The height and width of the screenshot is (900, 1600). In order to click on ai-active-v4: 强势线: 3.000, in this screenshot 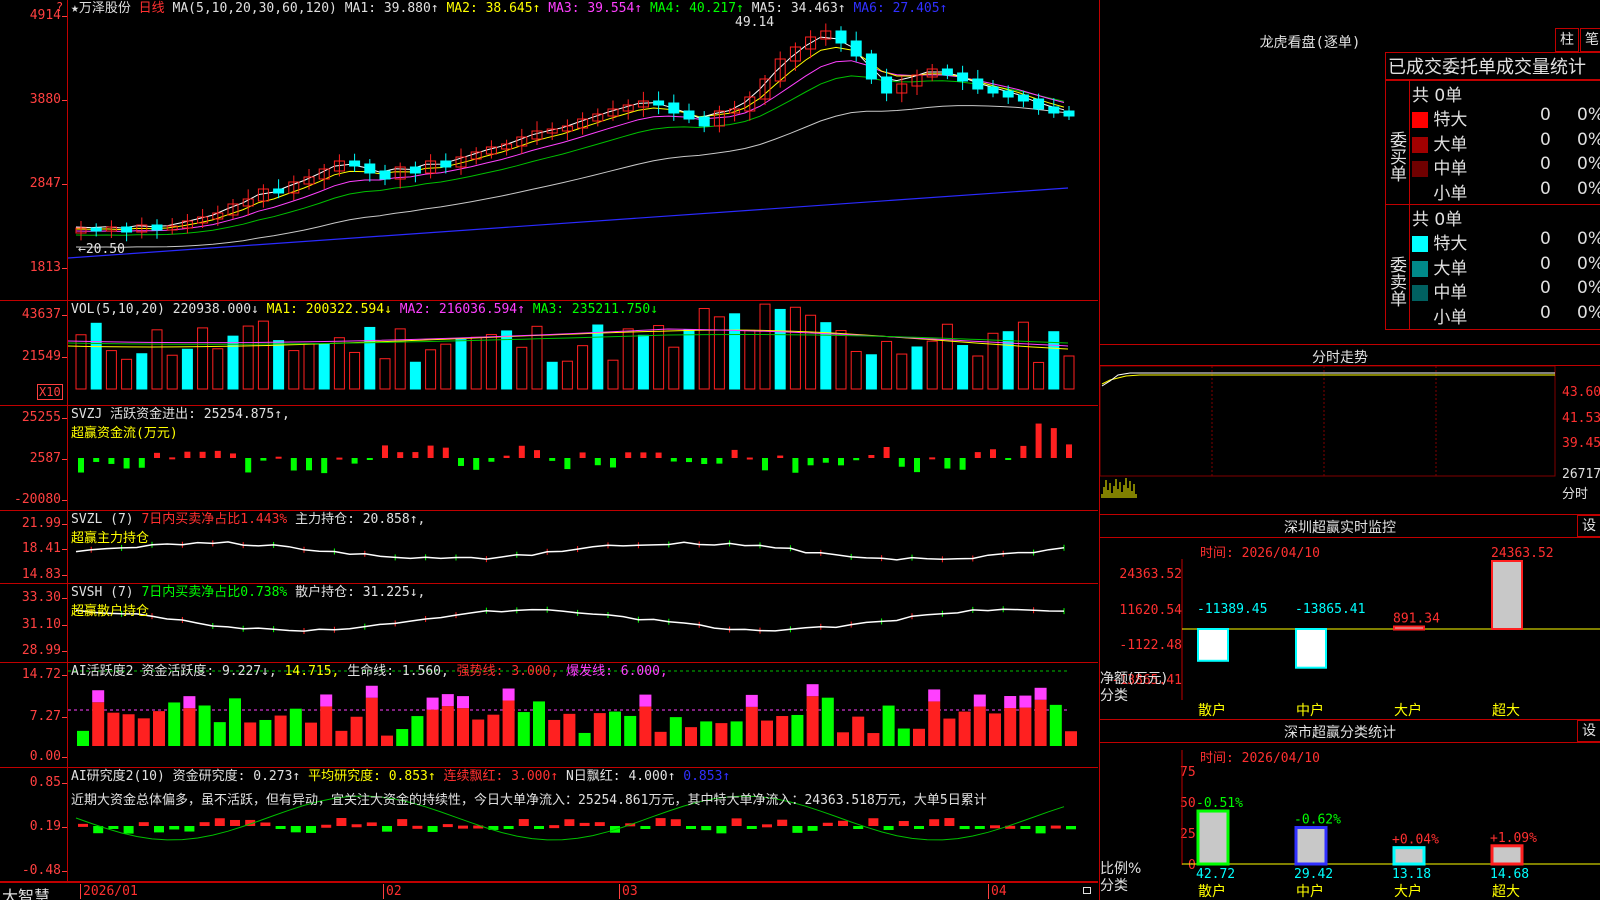, I will do `click(507, 671)`.